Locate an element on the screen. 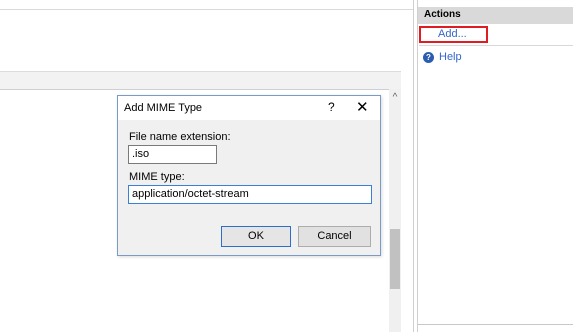  pane-divider is located at coordinates (413, 166).